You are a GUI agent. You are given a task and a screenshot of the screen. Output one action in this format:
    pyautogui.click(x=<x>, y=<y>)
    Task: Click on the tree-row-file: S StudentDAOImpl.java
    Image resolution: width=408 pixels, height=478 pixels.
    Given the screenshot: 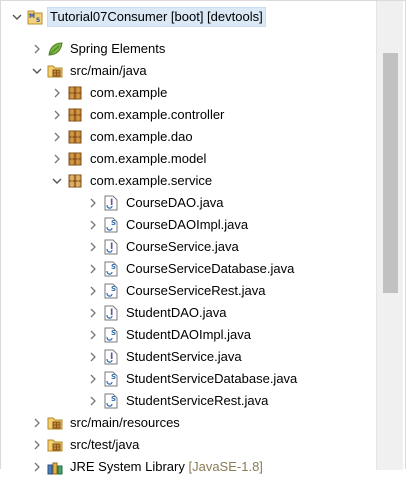 What is the action you would take?
    pyautogui.click(x=204, y=335)
    